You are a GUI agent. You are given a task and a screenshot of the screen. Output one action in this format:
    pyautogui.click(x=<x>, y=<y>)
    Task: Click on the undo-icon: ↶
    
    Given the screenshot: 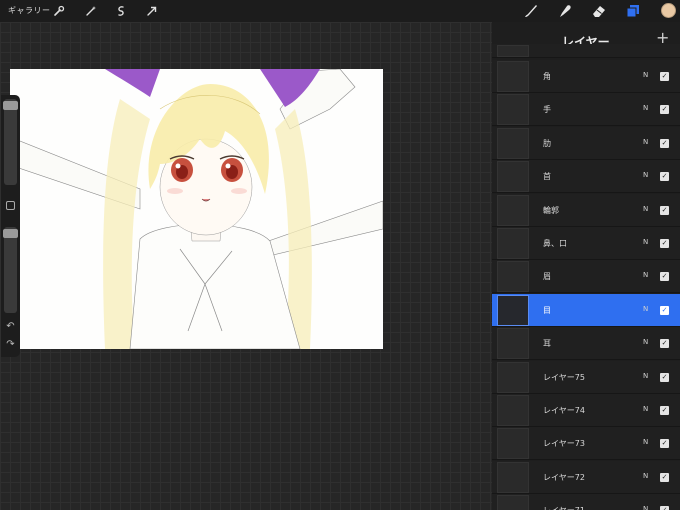 What is the action you would take?
    pyautogui.click(x=10, y=326)
    